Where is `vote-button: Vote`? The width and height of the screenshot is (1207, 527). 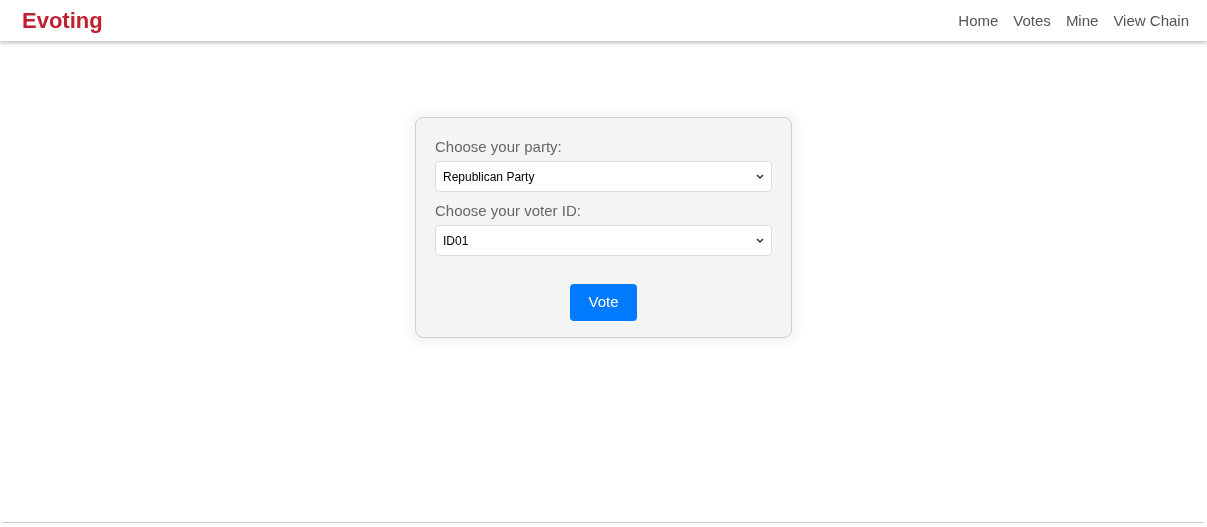
vote-button: Vote is located at coordinates (603, 302).